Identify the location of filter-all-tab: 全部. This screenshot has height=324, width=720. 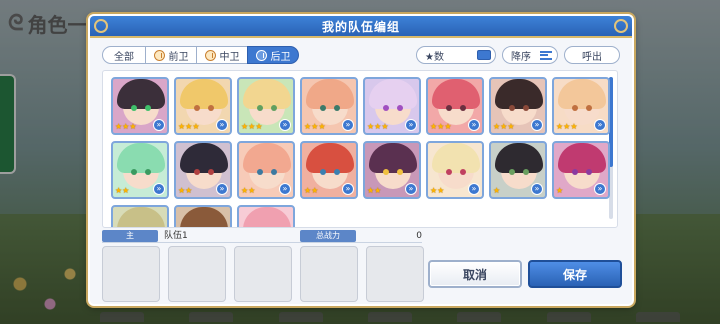
(124, 55).